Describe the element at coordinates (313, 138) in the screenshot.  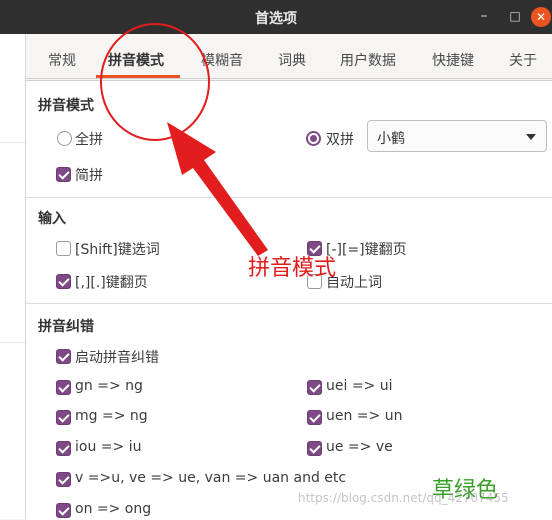
I see `double-pinyin-radio` at that location.